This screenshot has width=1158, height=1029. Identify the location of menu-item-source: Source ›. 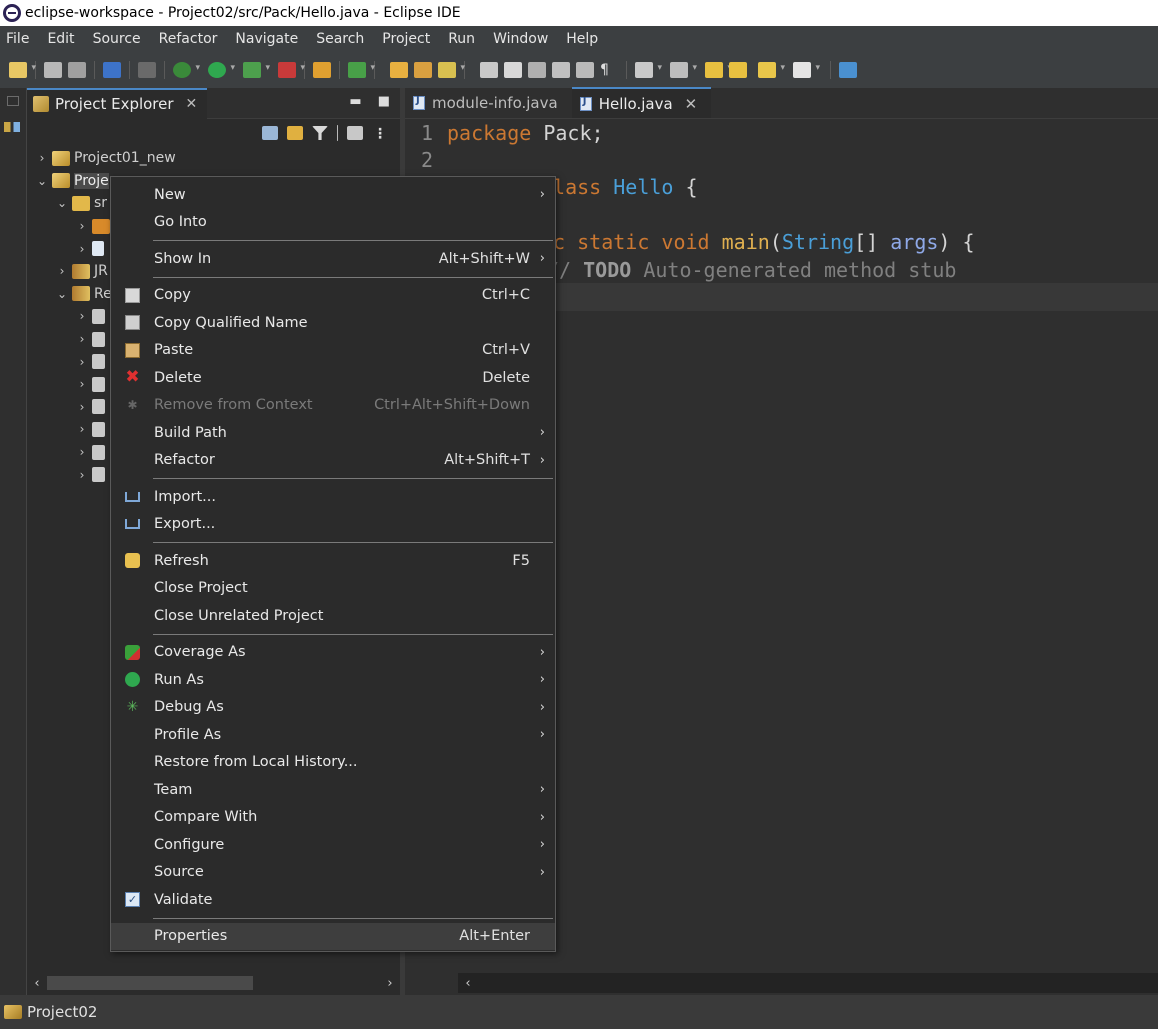
(333, 873).